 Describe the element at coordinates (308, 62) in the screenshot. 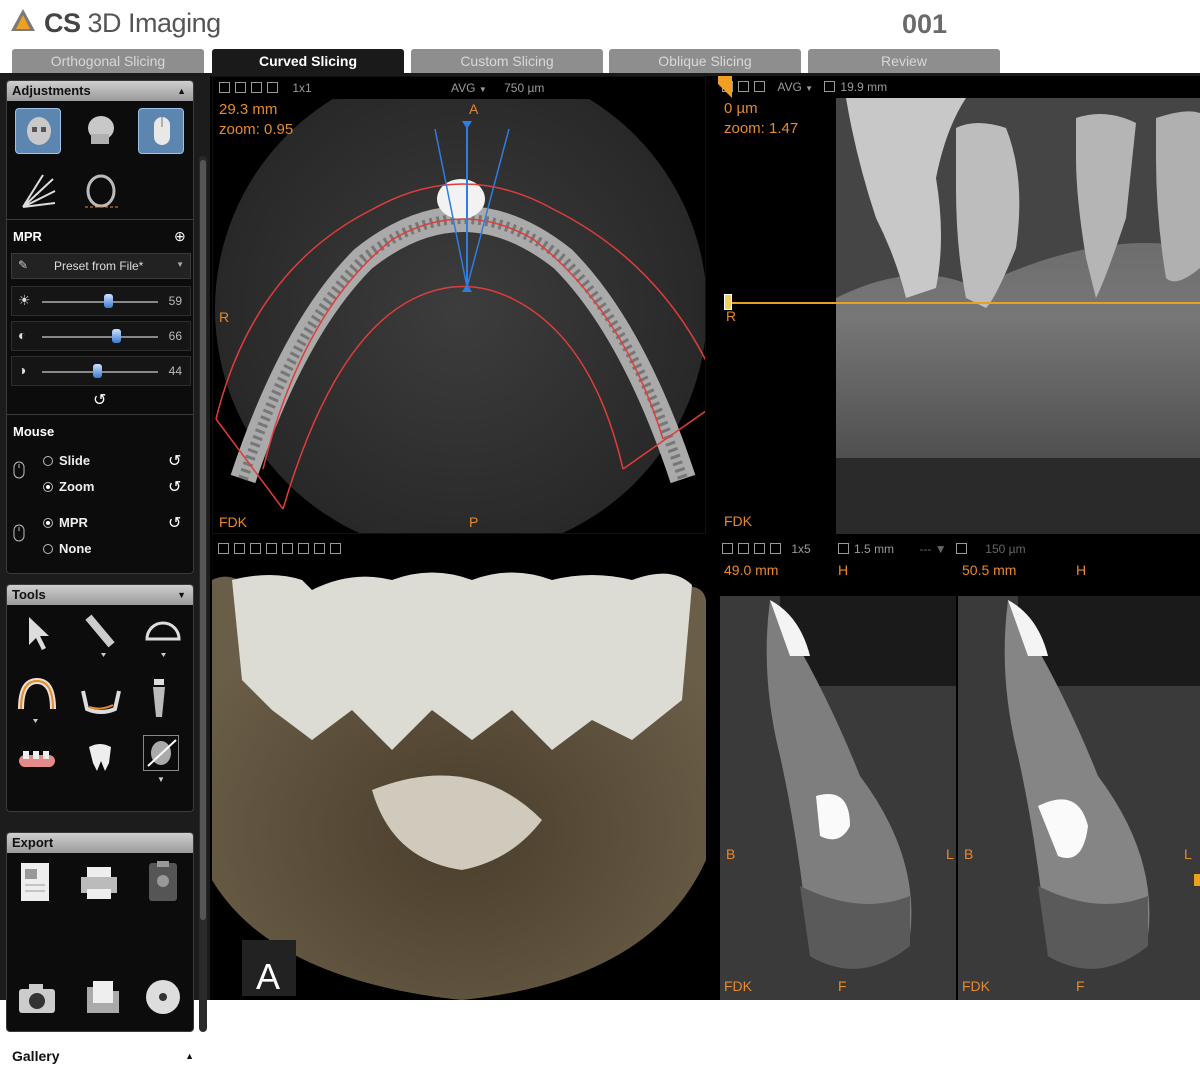

I see `tab-curved-slicing: Curved Slicing` at that location.